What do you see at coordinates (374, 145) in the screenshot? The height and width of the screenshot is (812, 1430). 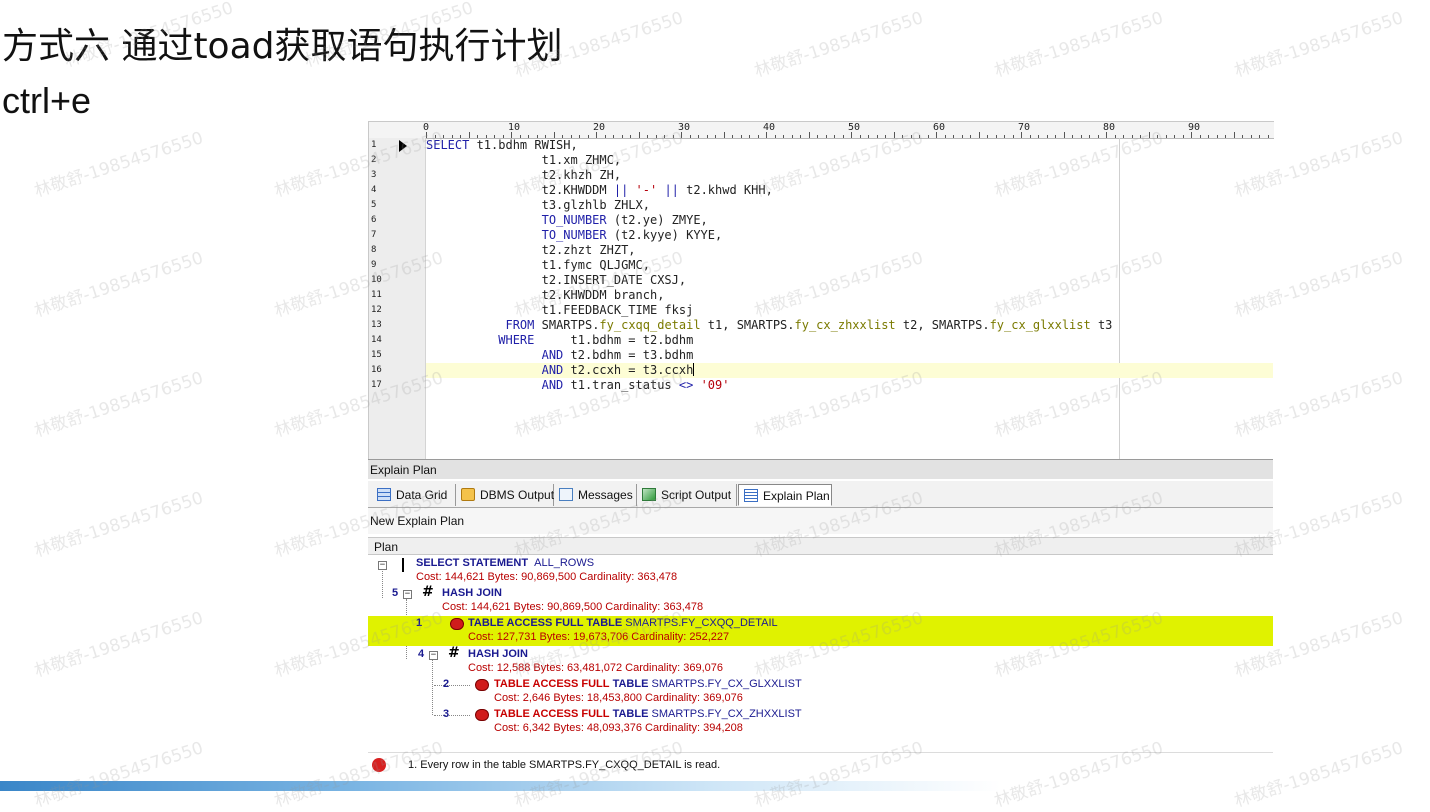 I see `line-number: 1` at bounding box center [374, 145].